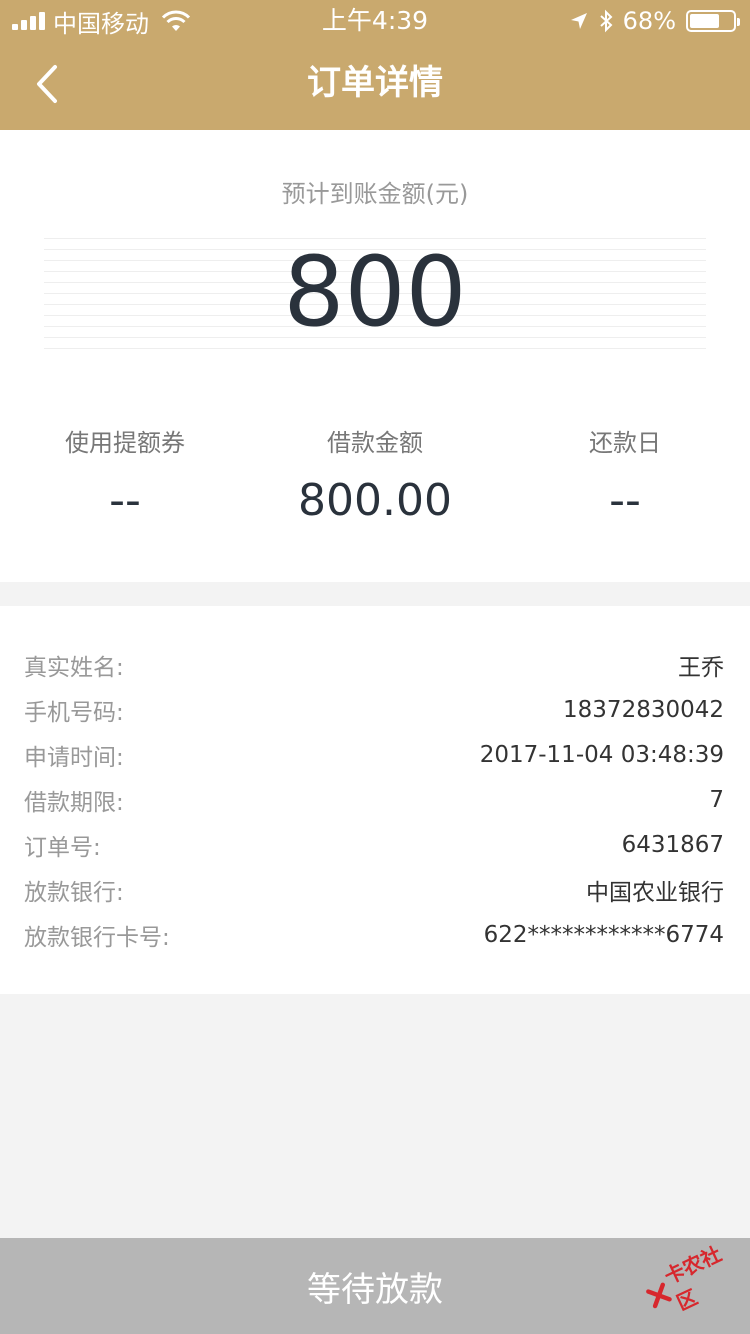  What do you see at coordinates (606, 21) in the screenshot?
I see `bluetooth-icon` at bounding box center [606, 21].